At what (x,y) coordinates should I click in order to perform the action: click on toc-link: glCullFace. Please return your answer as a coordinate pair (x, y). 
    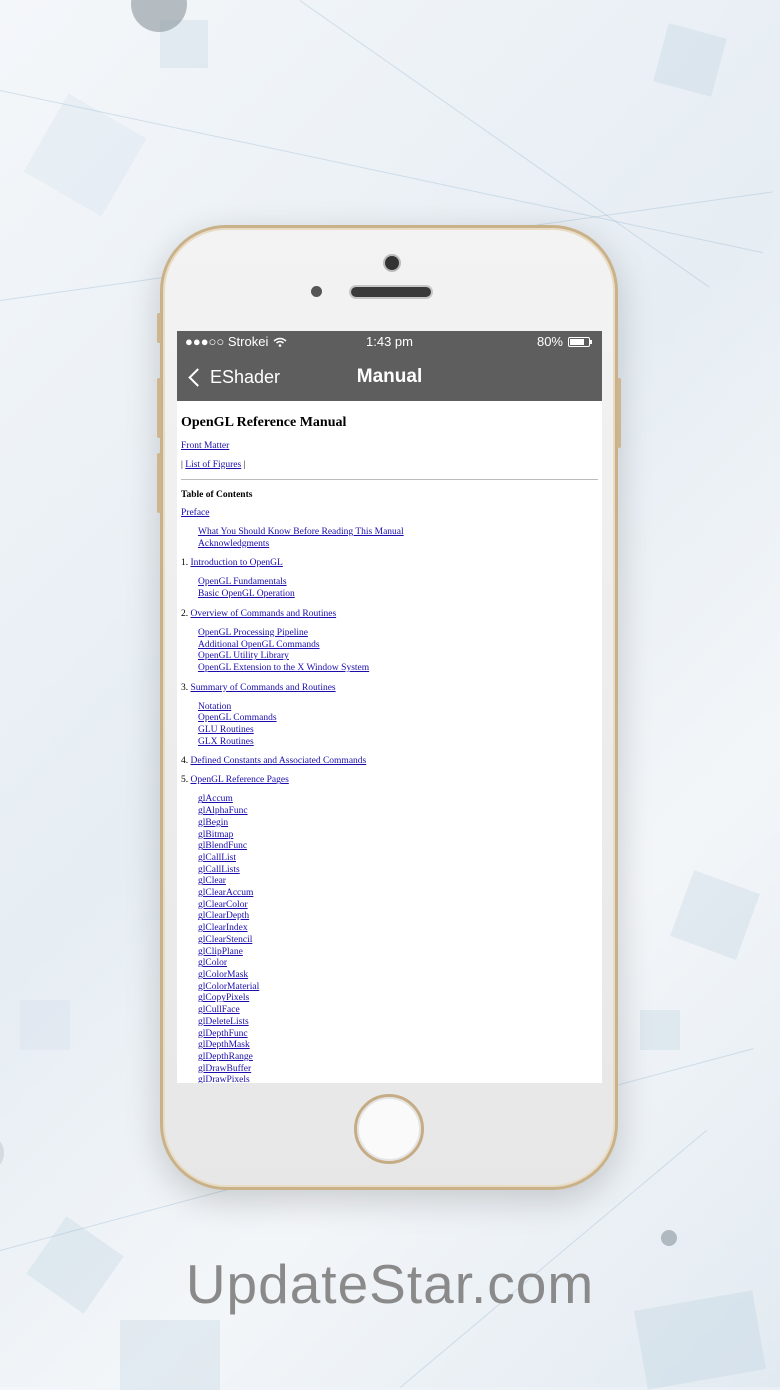
    Looking at the image, I should click on (219, 1010).